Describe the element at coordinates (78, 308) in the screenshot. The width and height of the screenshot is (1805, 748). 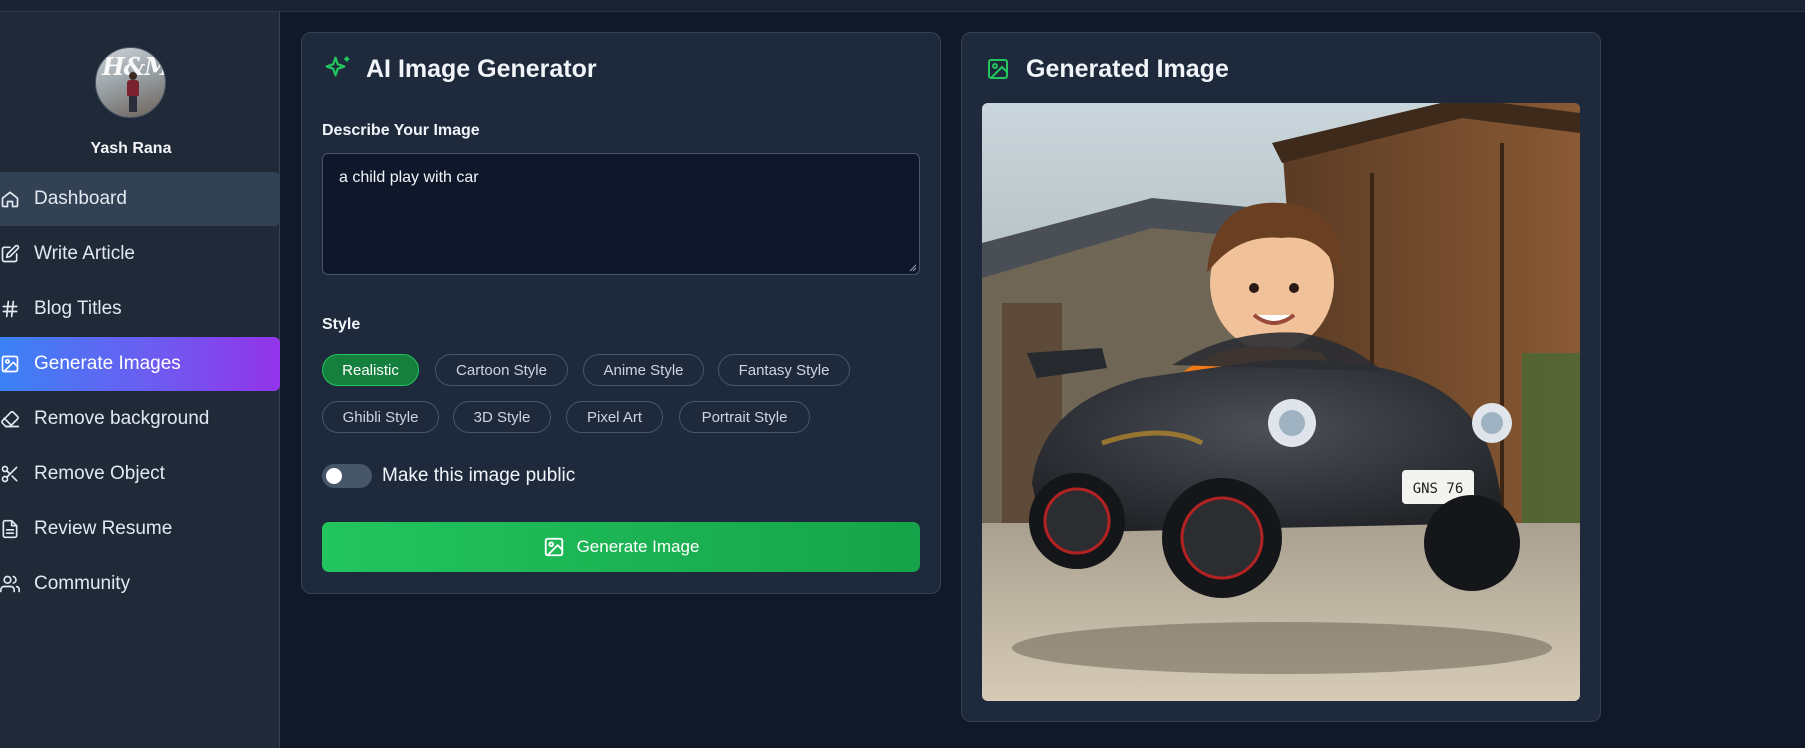
I see `sidebar-item-label: Blog Titles` at that location.